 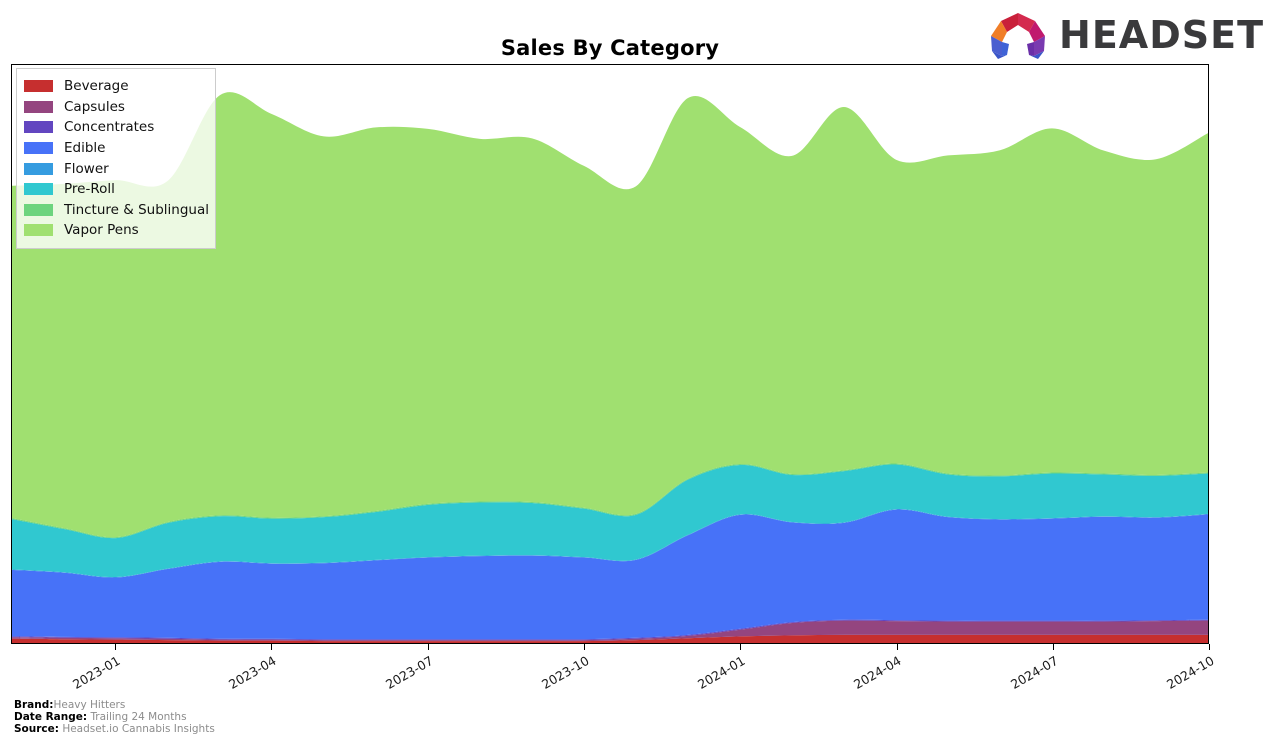 I want to click on legend-item: Concentrates, so click(x=115, y=127).